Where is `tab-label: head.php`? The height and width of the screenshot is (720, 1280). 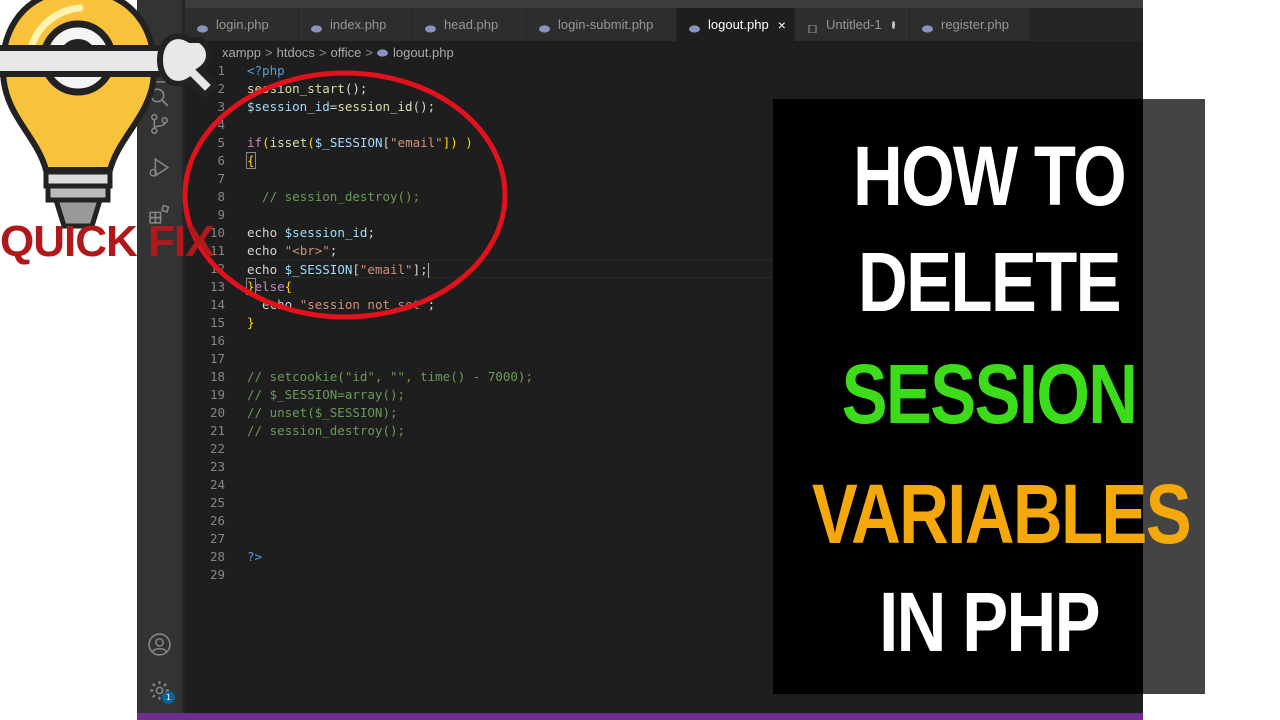 tab-label: head.php is located at coordinates (471, 24).